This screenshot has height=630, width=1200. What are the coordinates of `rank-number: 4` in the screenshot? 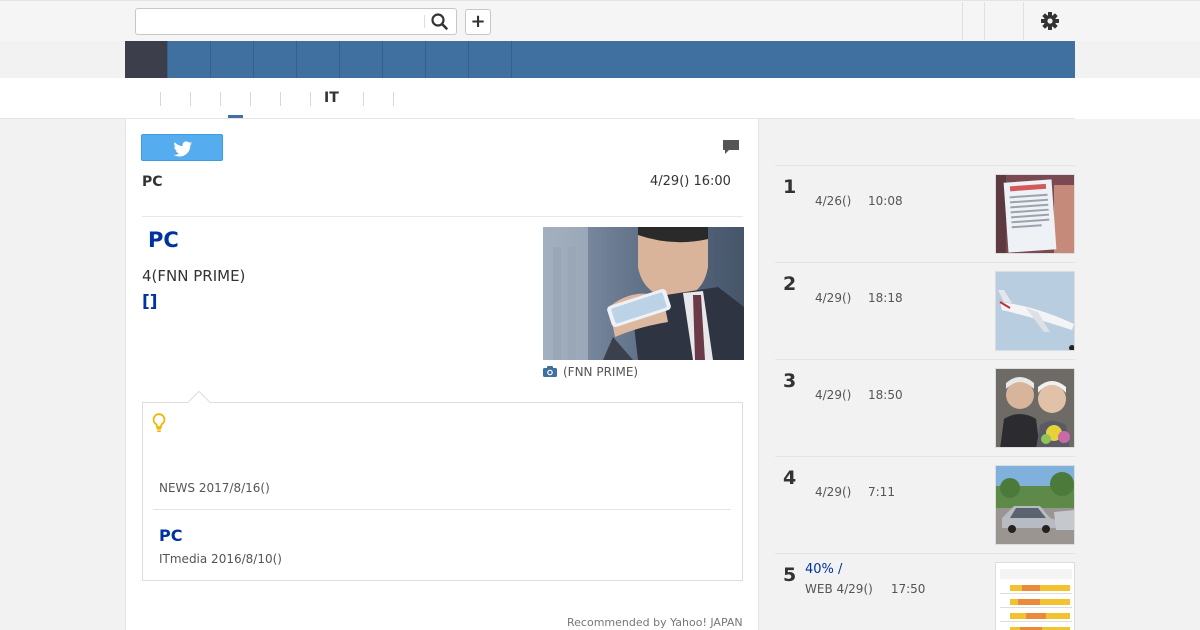 It's located at (790, 478).